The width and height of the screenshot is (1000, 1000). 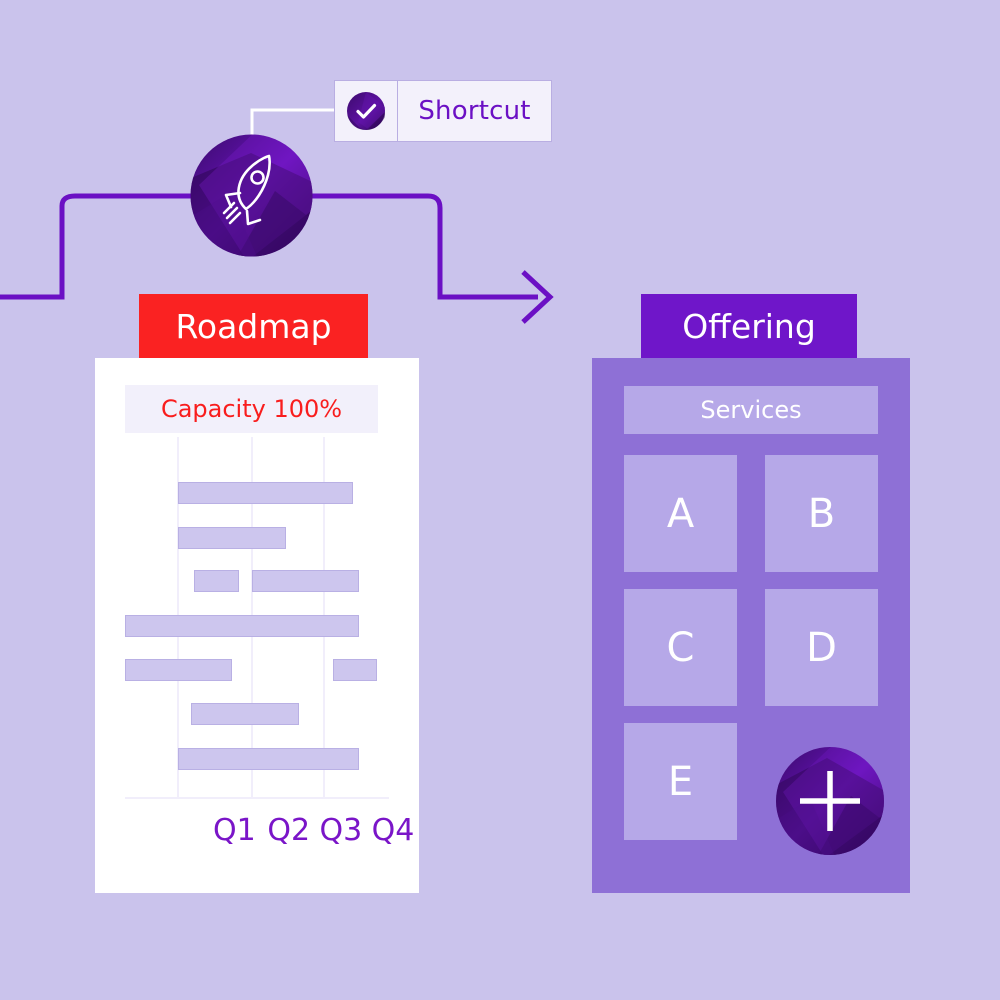 I want to click on quarter-label-q1: Q1, so click(x=234, y=830).